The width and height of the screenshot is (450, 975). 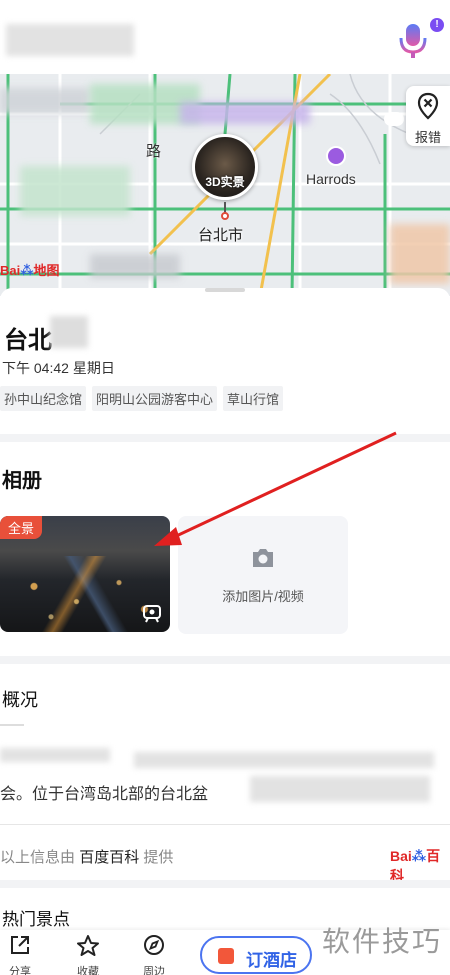 I want to click on share-icon, so click(x=20, y=945).